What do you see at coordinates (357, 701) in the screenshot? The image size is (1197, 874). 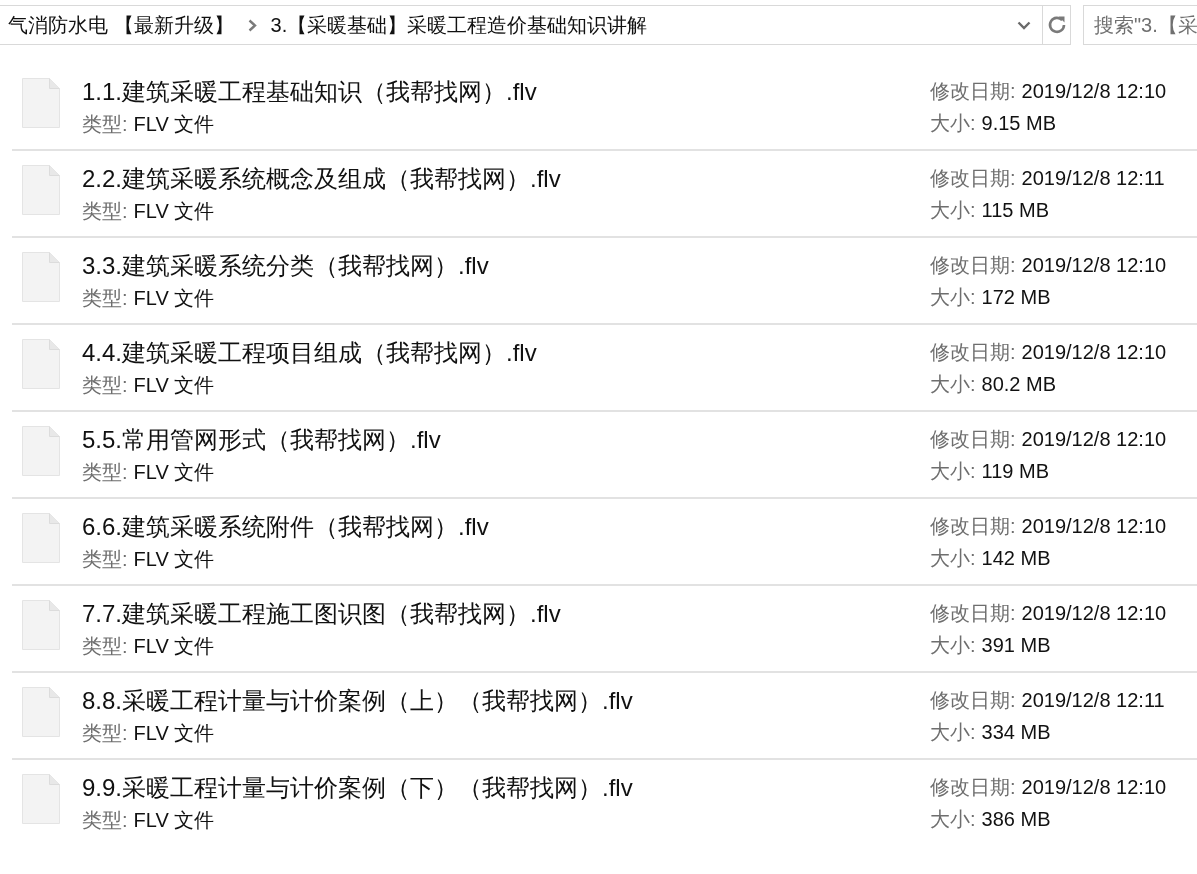 I see `file-name: 8.8.采暖工程计量与计价案例（上）（我帮找网）.flv` at bounding box center [357, 701].